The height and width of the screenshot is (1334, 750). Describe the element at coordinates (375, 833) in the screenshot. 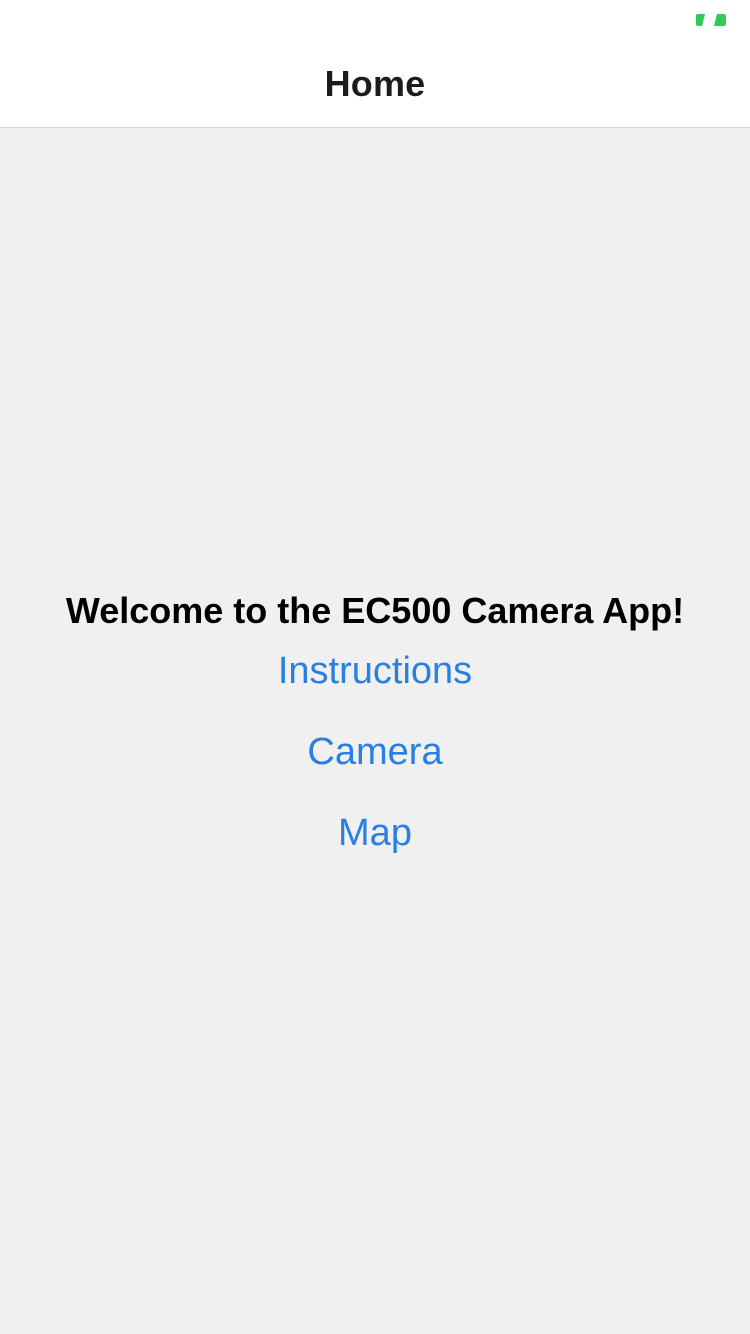

I see `map-button: Map` at that location.